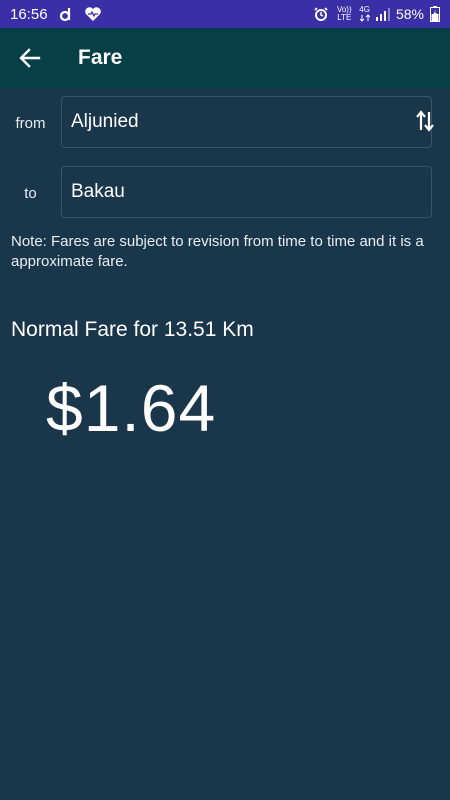 The height and width of the screenshot is (800, 450). Describe the element at coordinates (98, 191) in the screenshot. I see `to-station-value: Bakau` at that location.